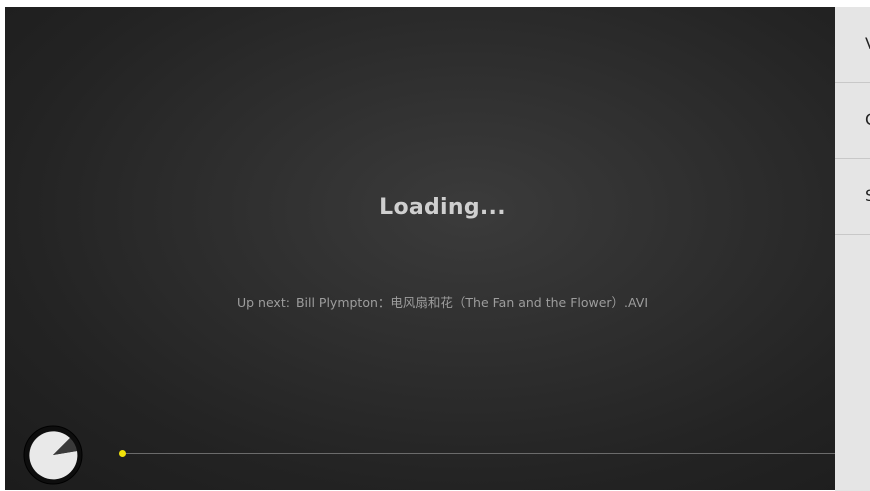  What do you see at coordinates (867, 119) in the screenshot?
I see `side-menu-item-label: C` at bounding box center [867, 119].